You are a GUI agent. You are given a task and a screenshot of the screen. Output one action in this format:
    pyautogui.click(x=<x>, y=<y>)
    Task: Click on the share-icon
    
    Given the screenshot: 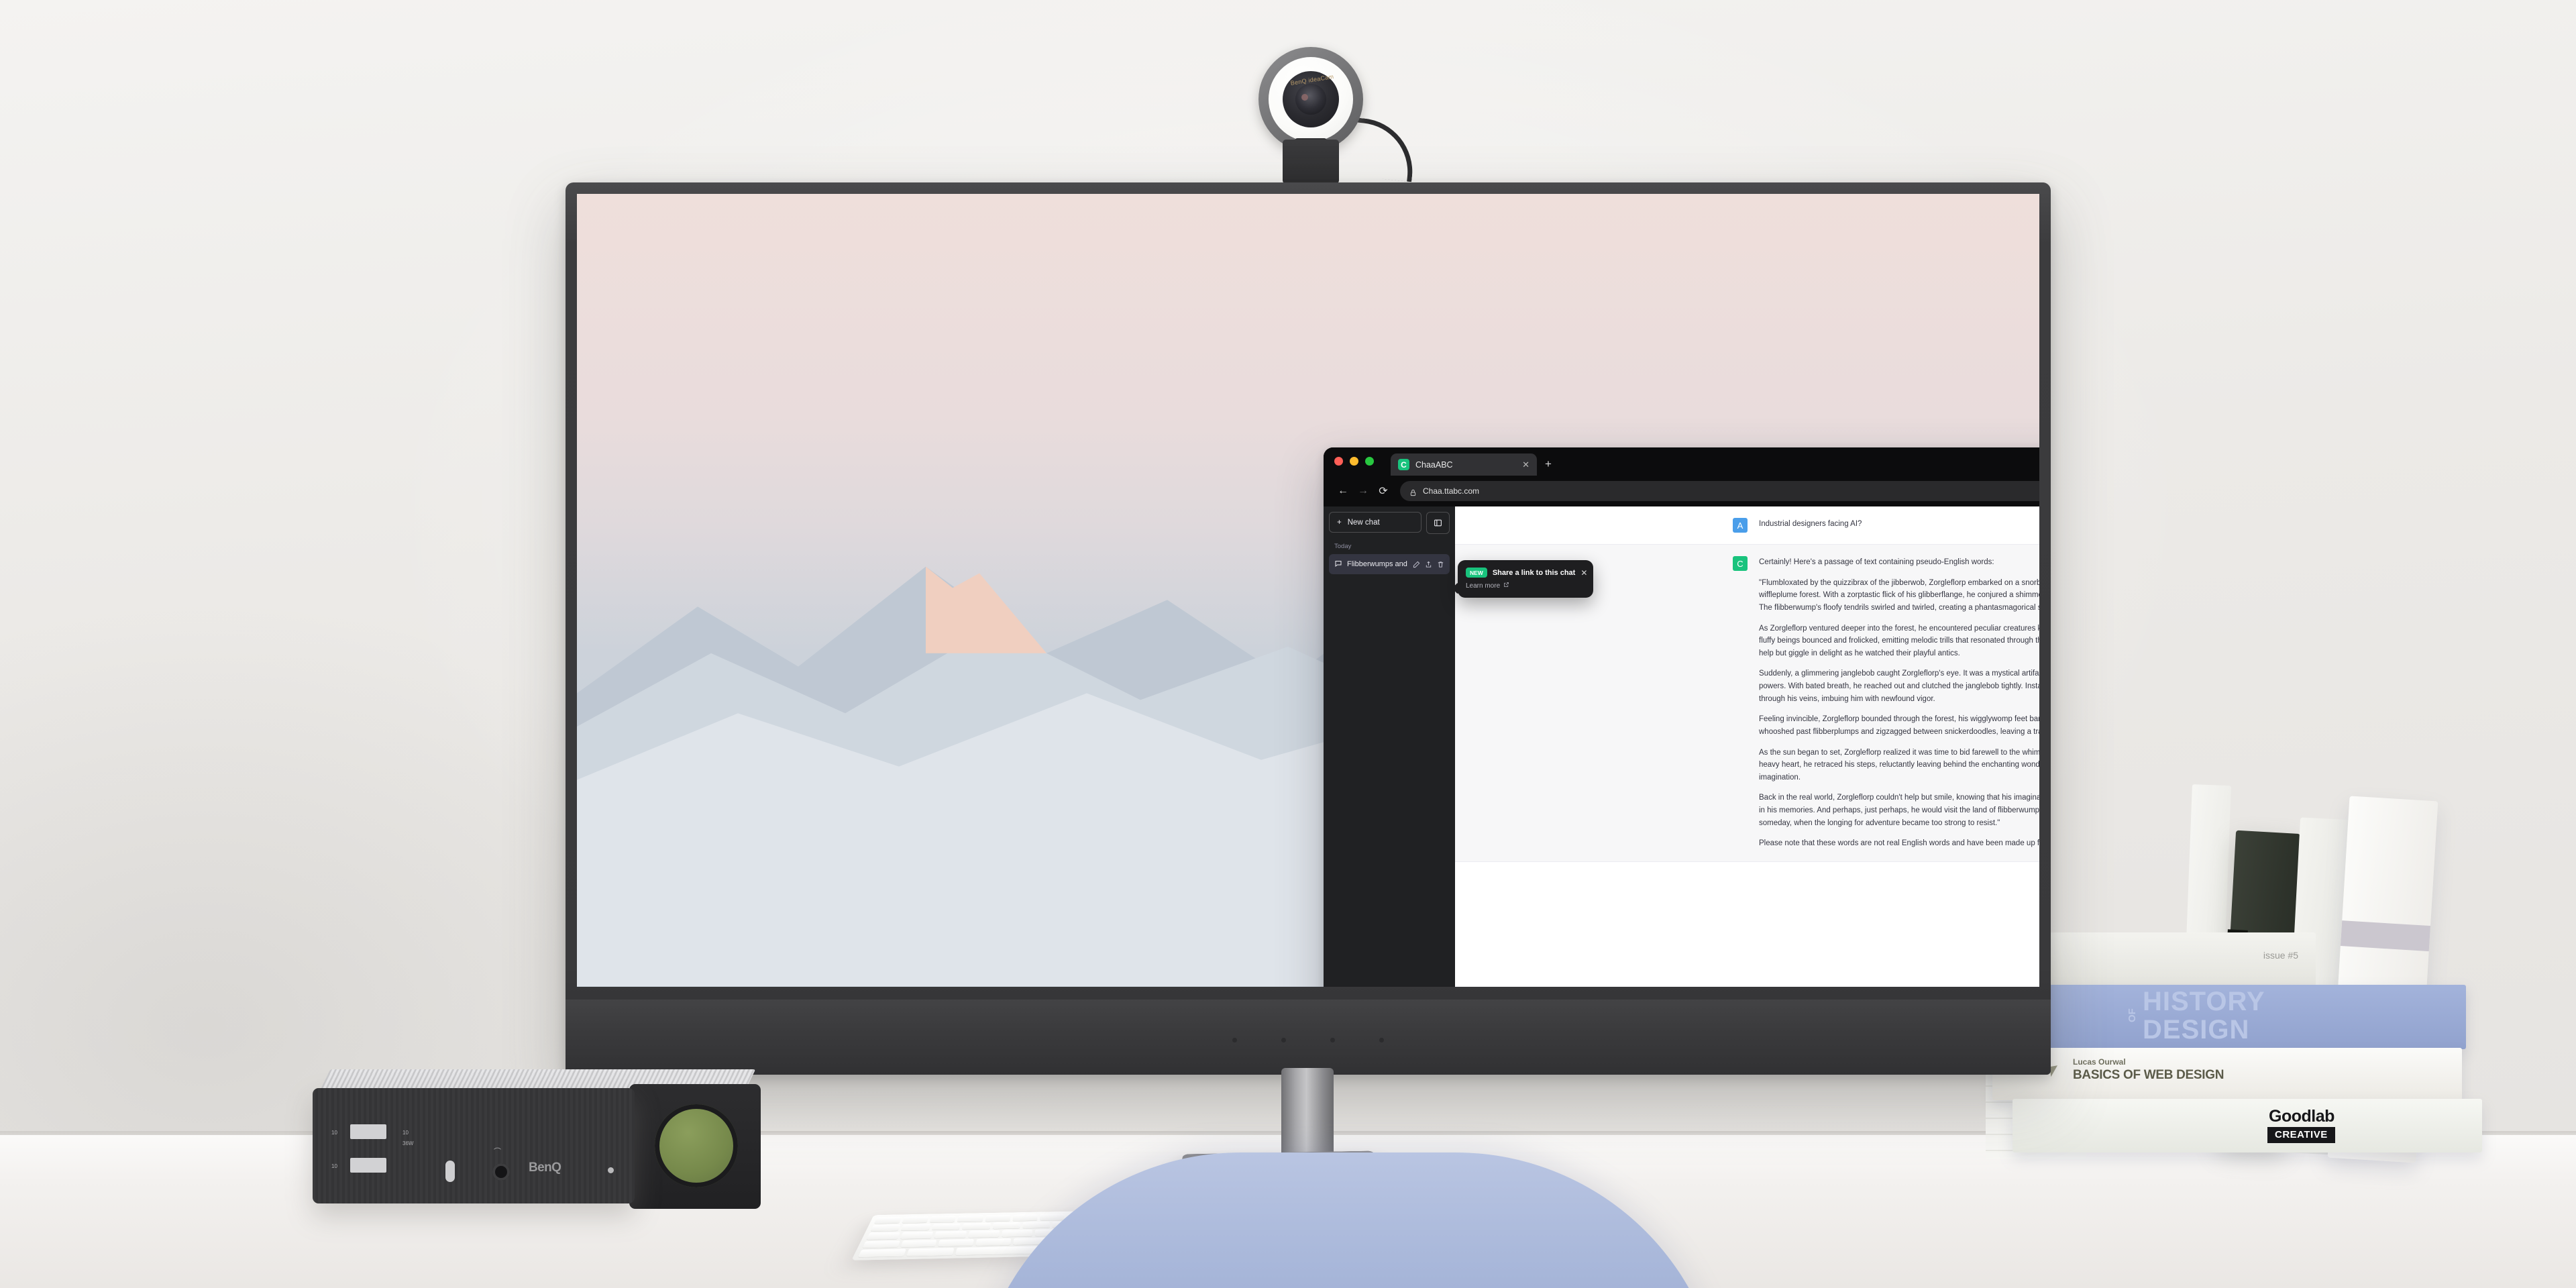 What is the action you would take?
    pyautogui.click(x=1428, y=564)
    